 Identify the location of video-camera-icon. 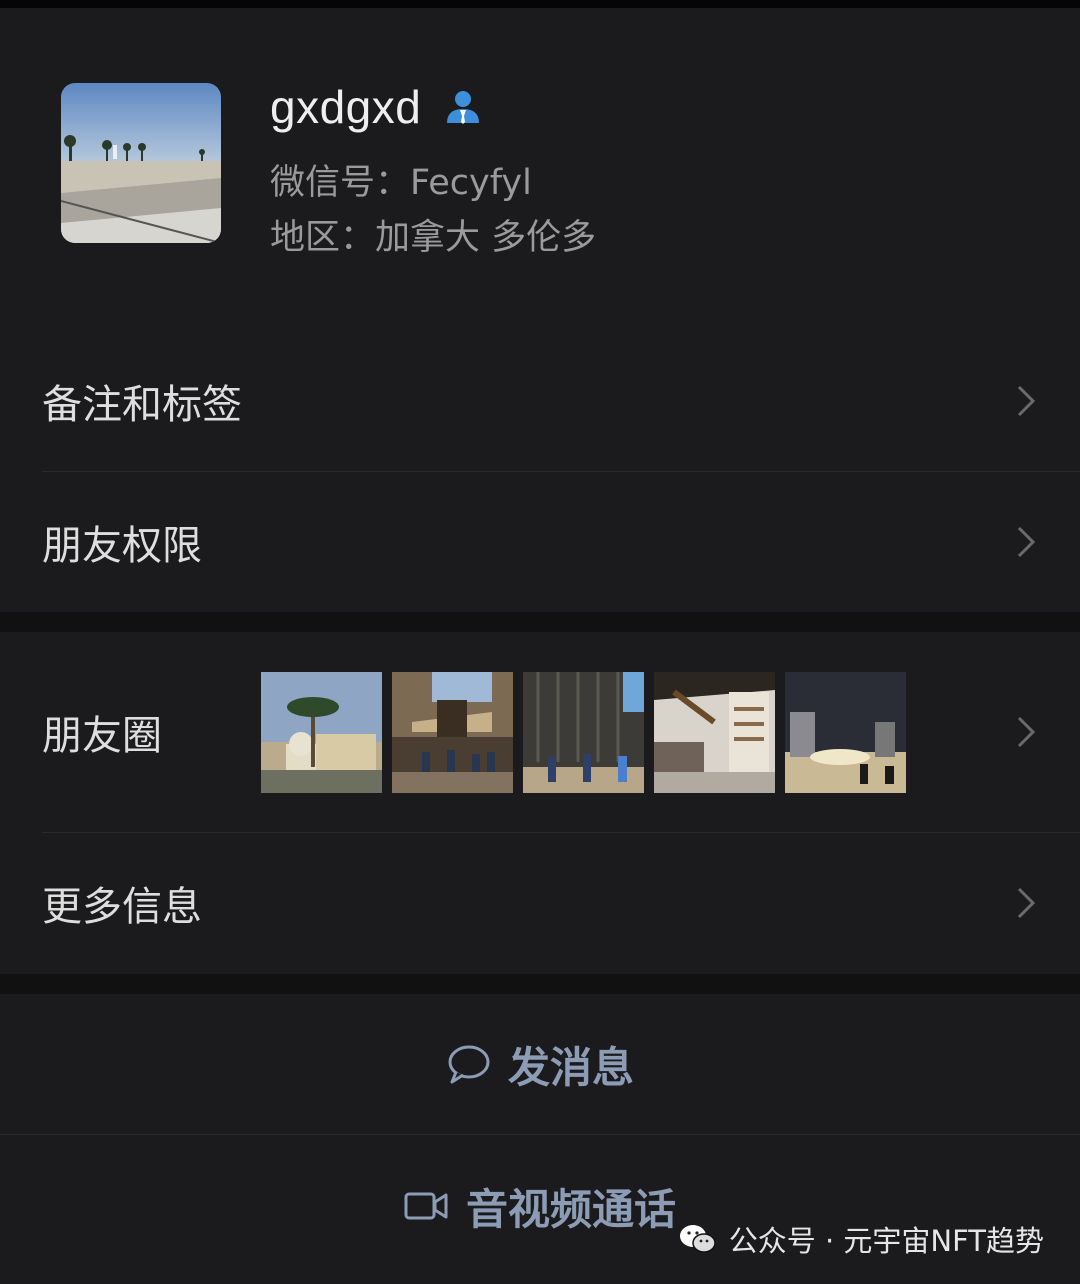
(426, 1206).